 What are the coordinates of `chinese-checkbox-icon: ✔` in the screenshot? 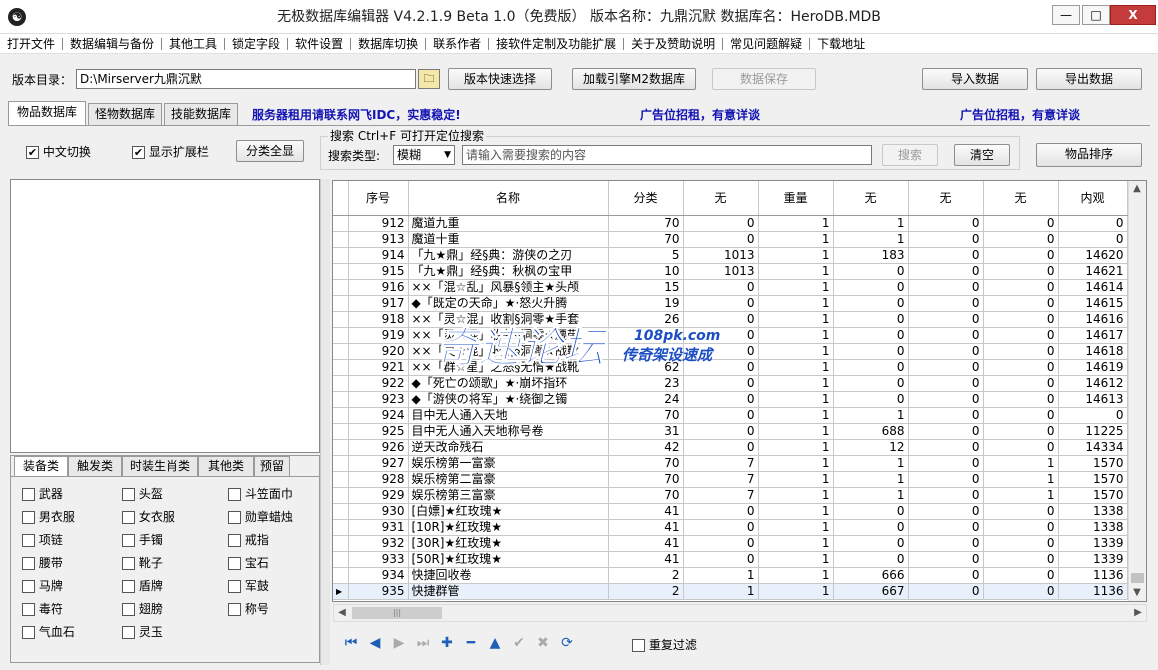 It's located at (32, 152).